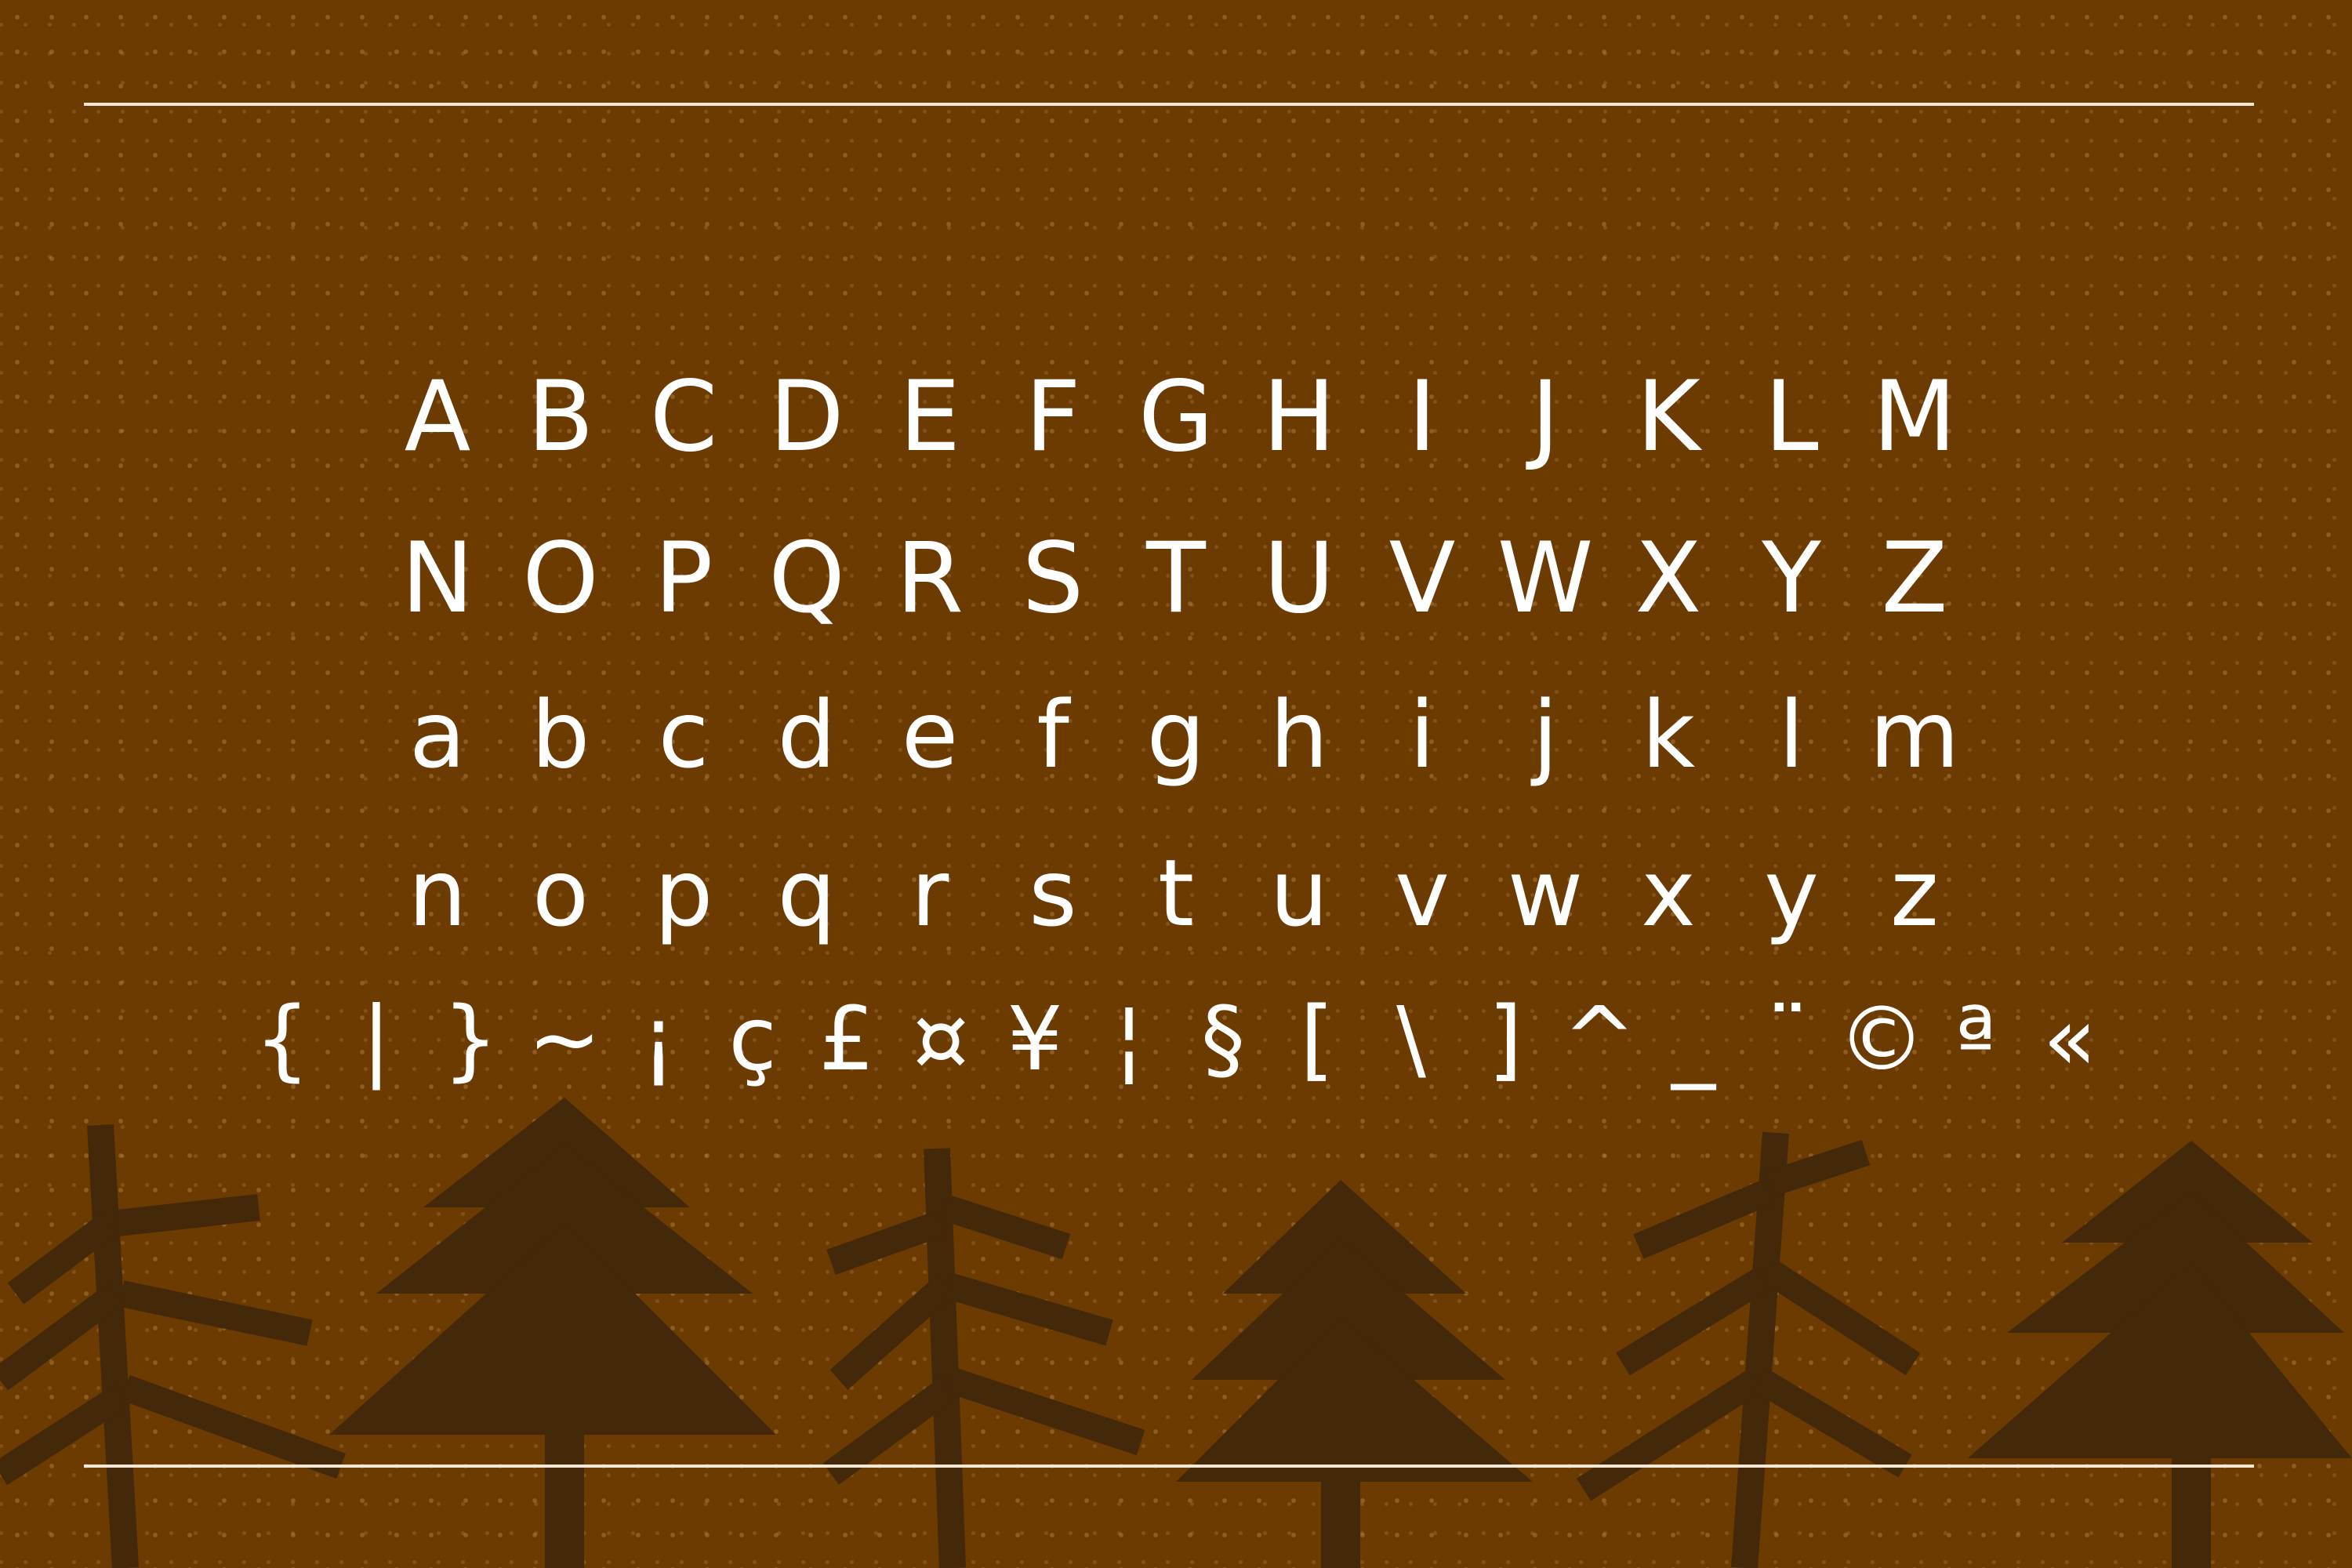  Describe the element at coordinates (1053, 578) in the screenshot. I see `glyph-char: S` at that location.